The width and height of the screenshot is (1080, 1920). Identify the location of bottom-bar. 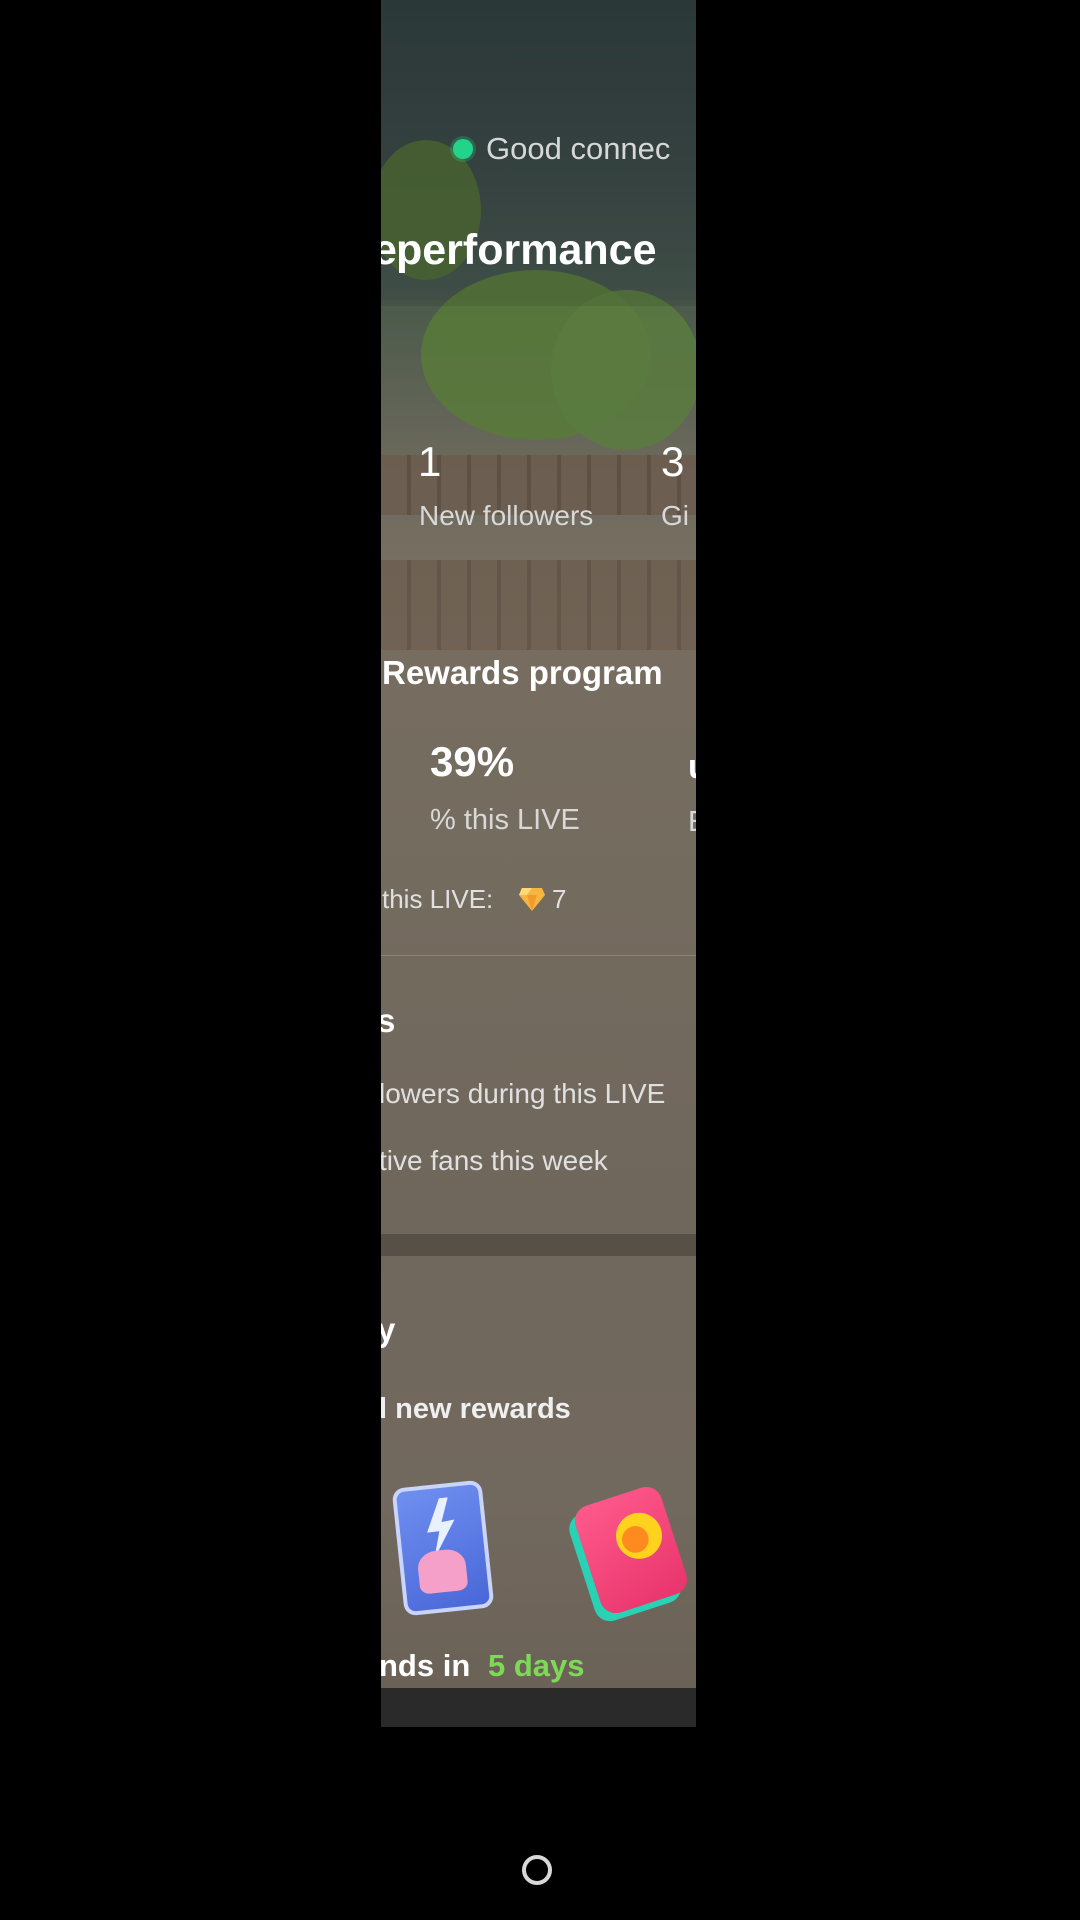
(538, 1707).